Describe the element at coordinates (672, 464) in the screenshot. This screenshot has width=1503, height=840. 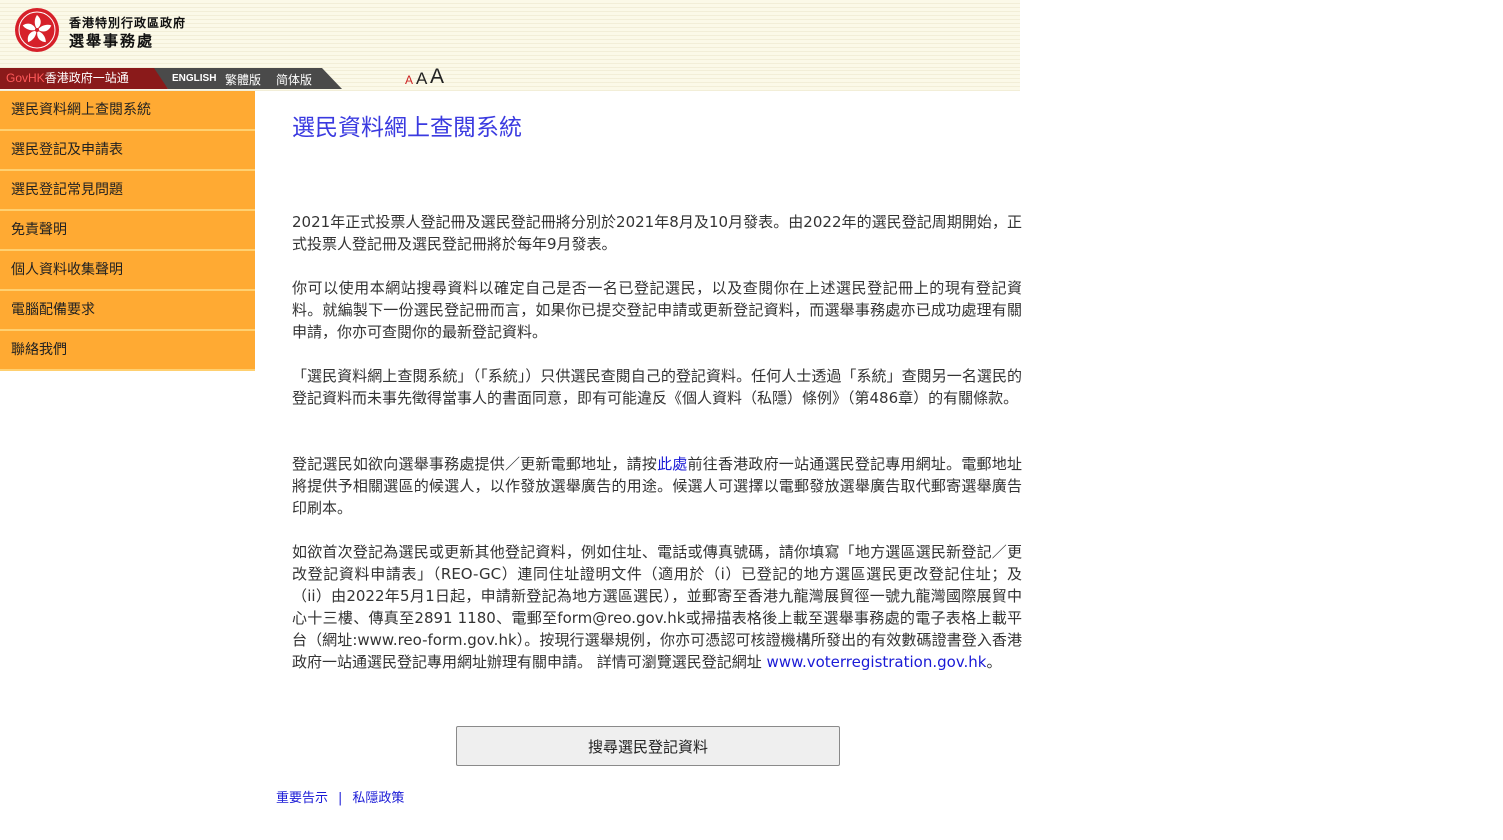
I see `here-link: 此處` at that location.